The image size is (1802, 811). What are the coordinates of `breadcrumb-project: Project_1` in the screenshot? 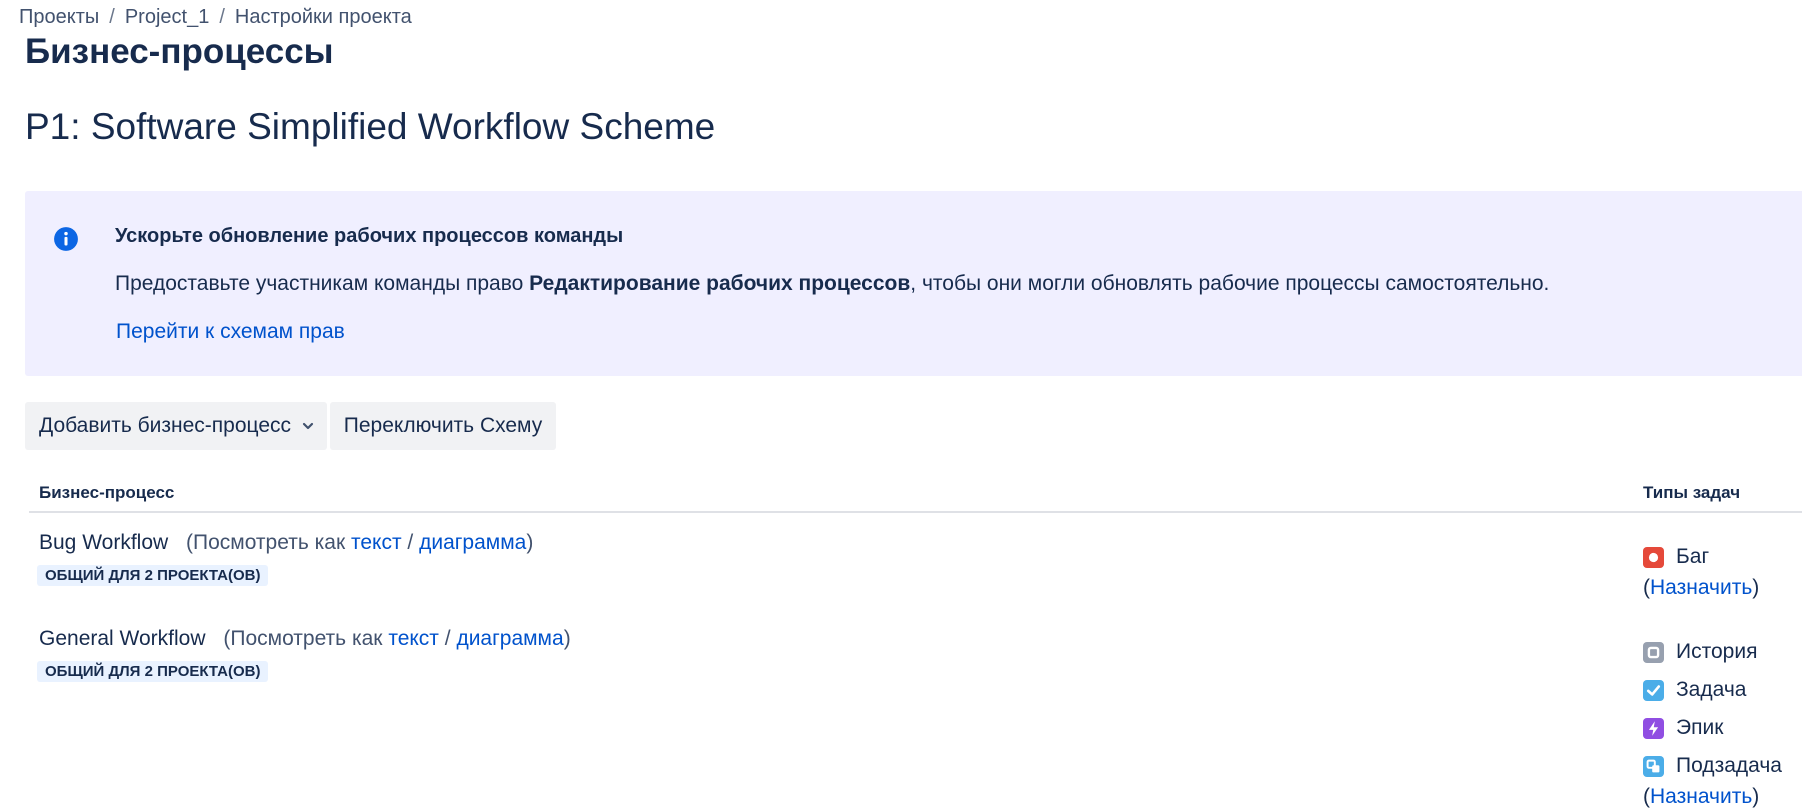 It's located at (167, 17).